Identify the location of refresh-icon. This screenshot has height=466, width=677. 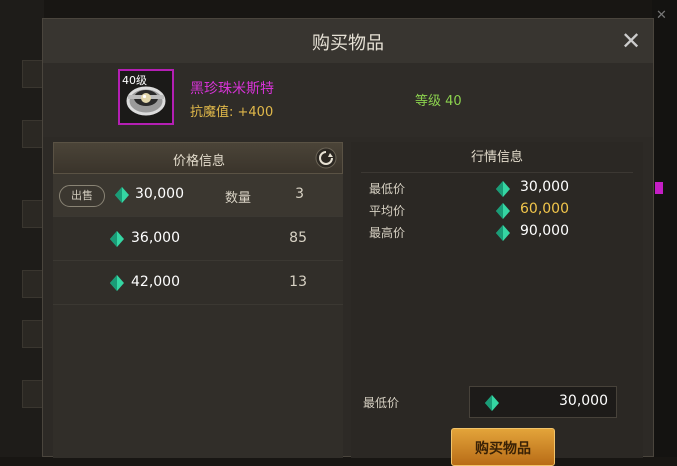
(326, 158).